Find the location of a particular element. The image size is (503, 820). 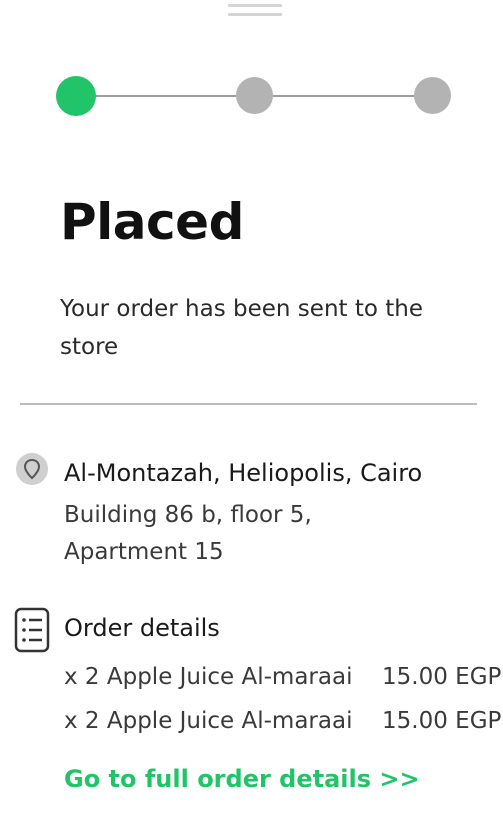

step-placed-dot is located at coordinates (76, 96).